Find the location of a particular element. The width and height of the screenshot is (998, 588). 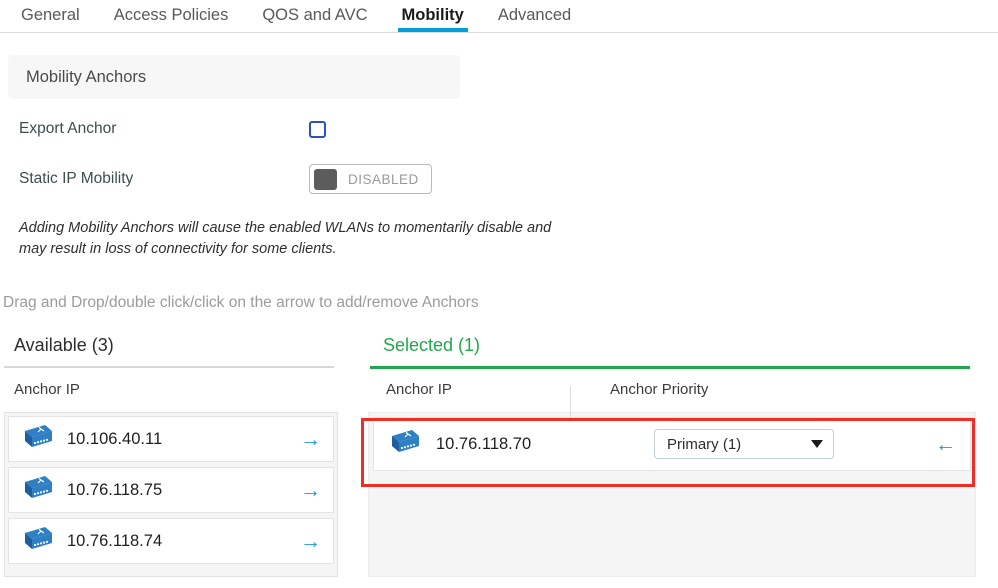

selected-underline is located at coordinates (670, 367).